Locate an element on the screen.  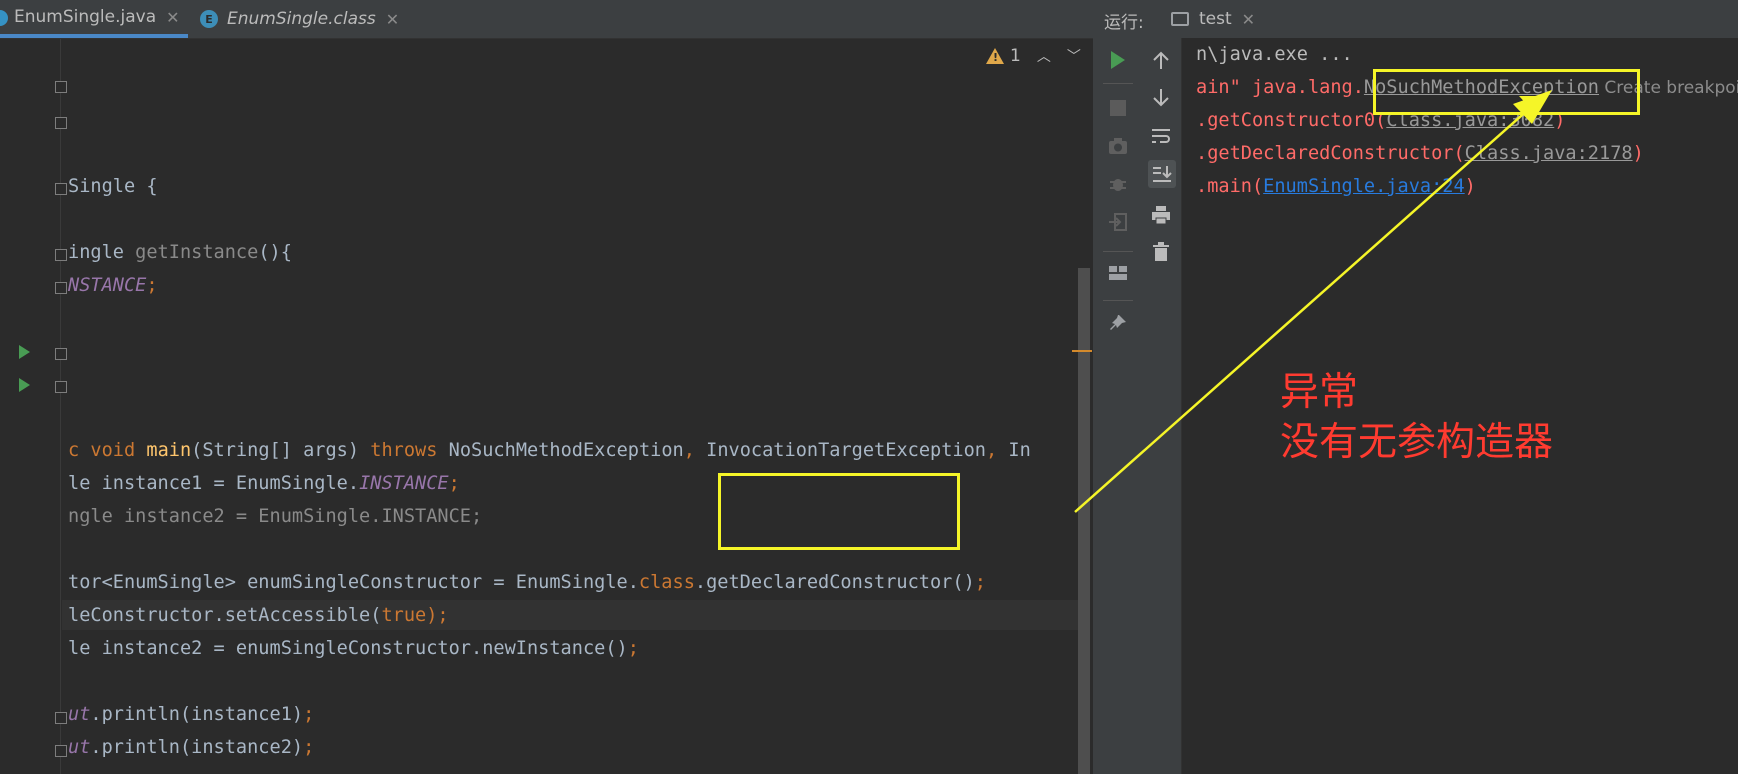
warning-icon is located at coordinates (995, 56).